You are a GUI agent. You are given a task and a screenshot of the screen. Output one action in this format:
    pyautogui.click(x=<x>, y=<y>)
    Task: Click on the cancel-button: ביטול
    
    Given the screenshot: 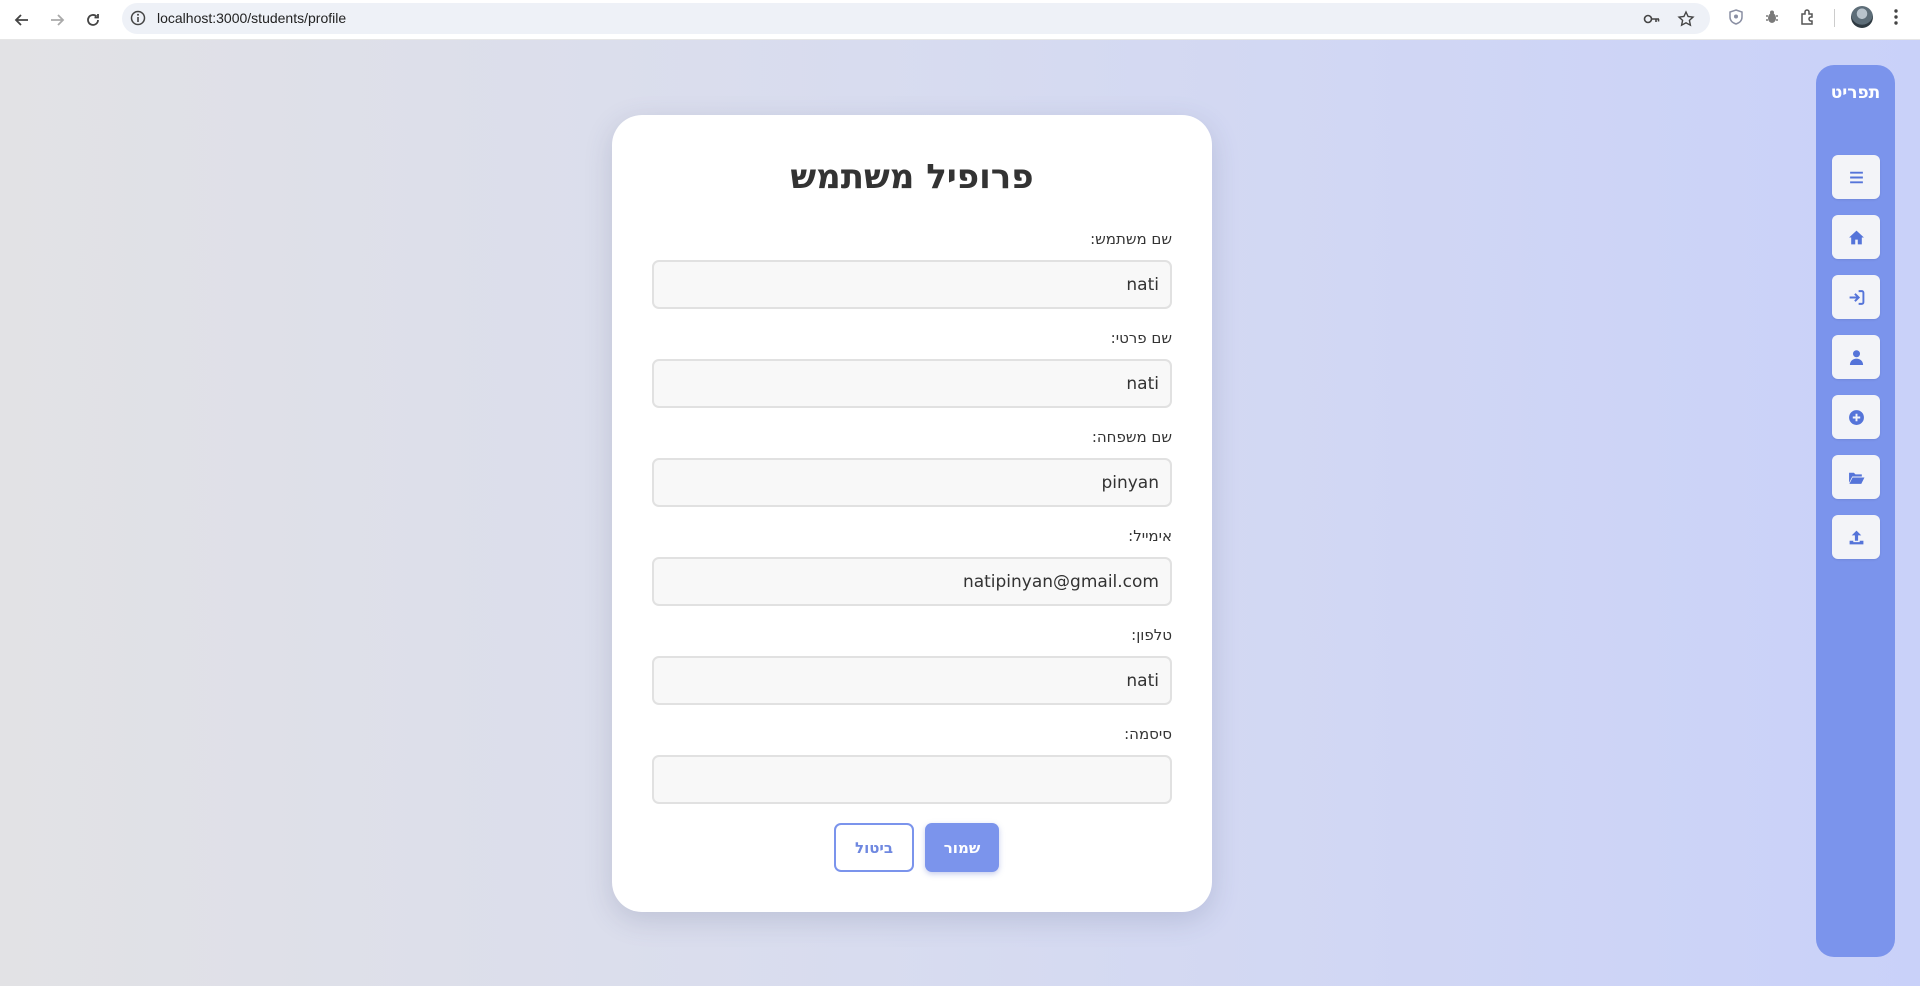 What is the action you would take?
    pyautogui.click(x=874, y=847)
    